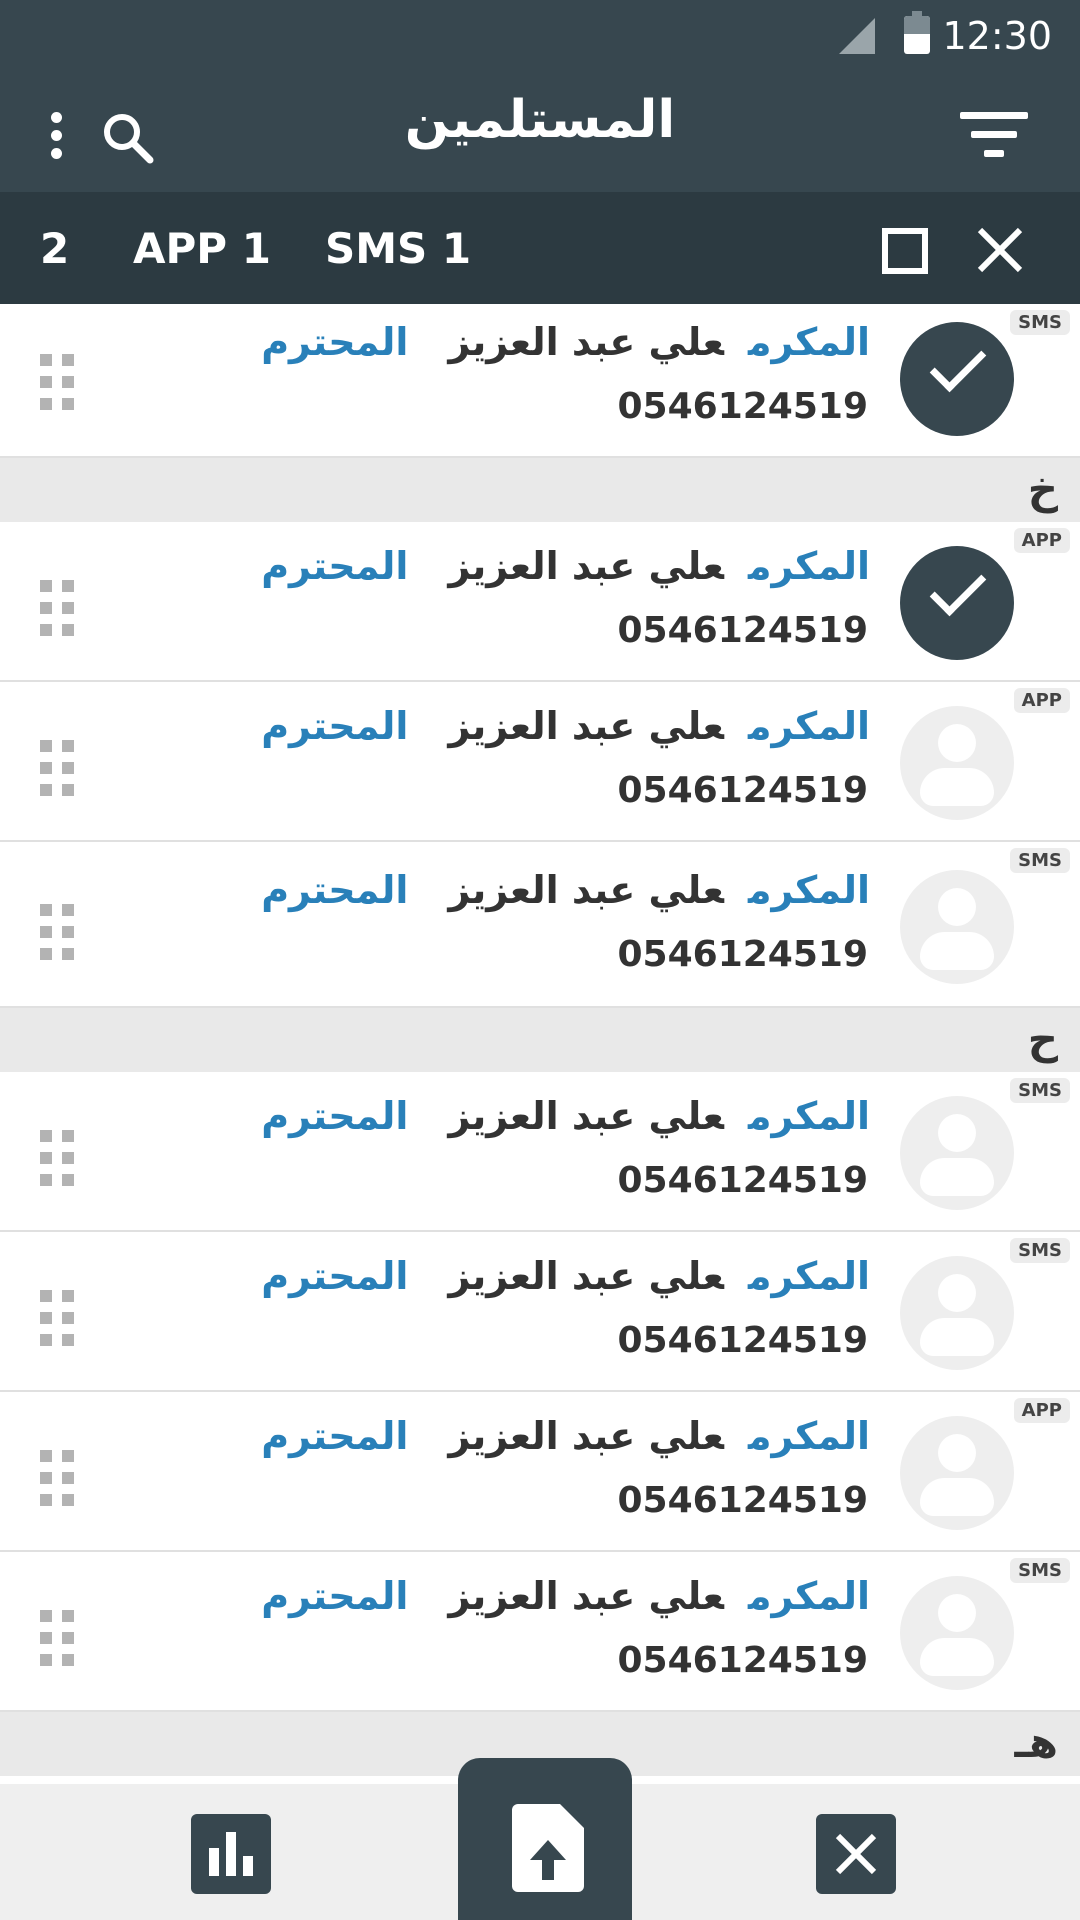 Image resolution: width=1080 pixels, height=1920 pixels. Describe the element at coordinates (1000, 250) in the screenshot. I see `close-icon` at that location.